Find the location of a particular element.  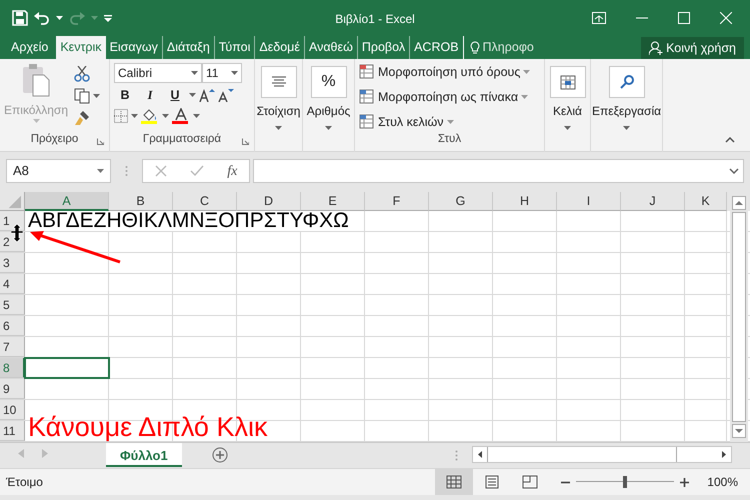

collapse-ribbon-icon is located at coordinates (730, 140).